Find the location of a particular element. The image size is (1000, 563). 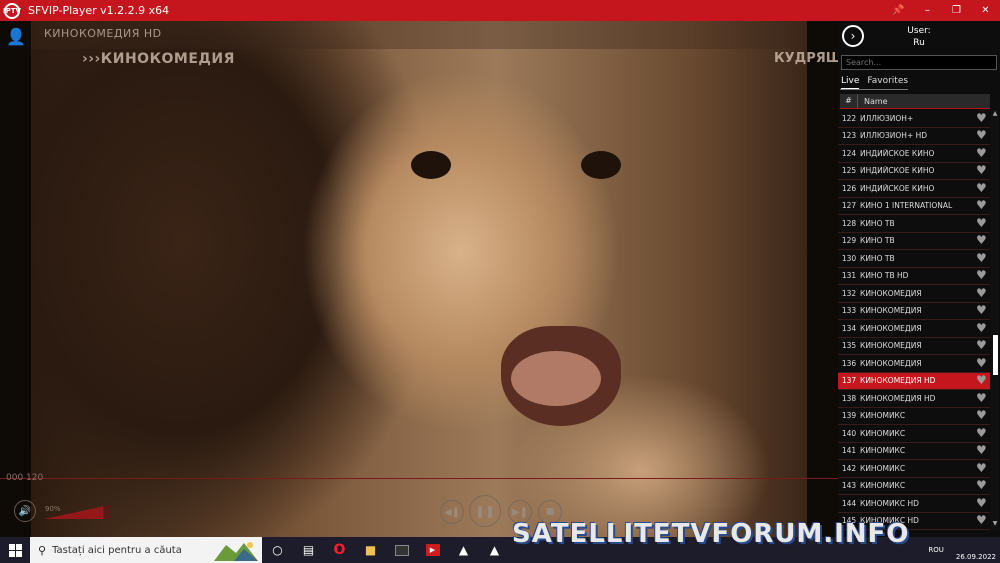

channel-row: 138 КИНОКОМЕДИЯ HD ♥ is located at coordinates (914, 399).